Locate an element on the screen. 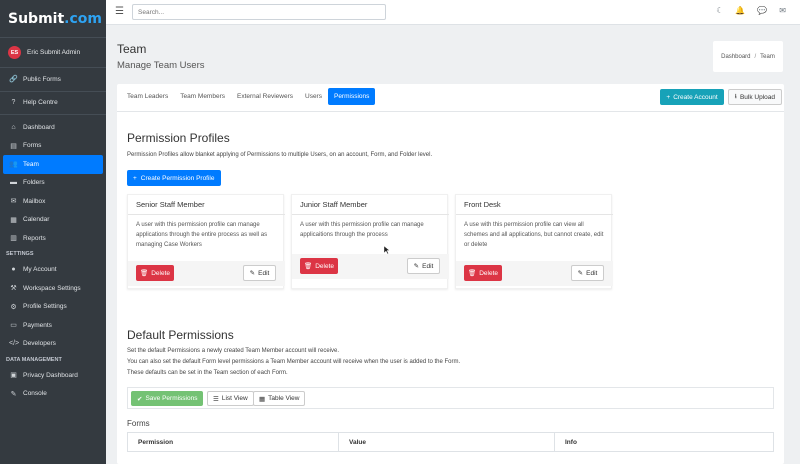 Image resolution: width=800 pixels, height=464 pixels. search-input is located at coordinates (259, 12).